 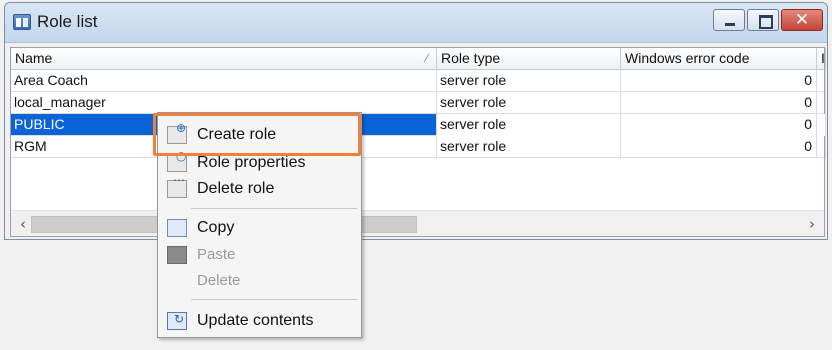 I want to click on table-row: RGM server role 0, so click(x=418, y=147).